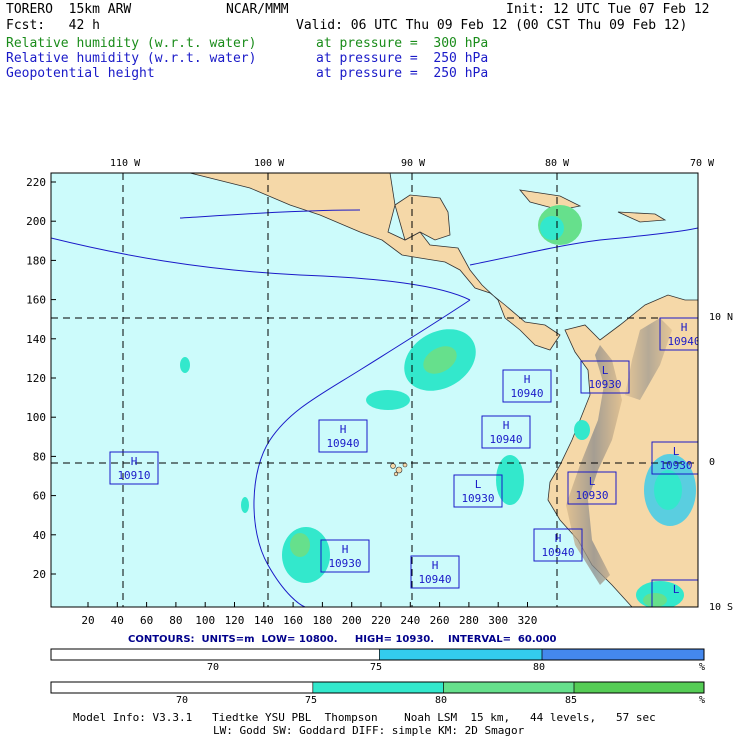  I want to click on cb2-label-75: 75, so click(311, 700).